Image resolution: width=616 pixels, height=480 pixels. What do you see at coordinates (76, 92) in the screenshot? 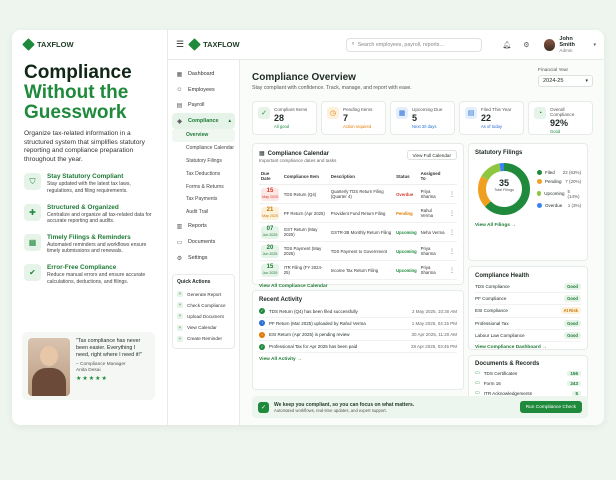
I see `hero-line-2: Without the` at bounding box center [76, 92].